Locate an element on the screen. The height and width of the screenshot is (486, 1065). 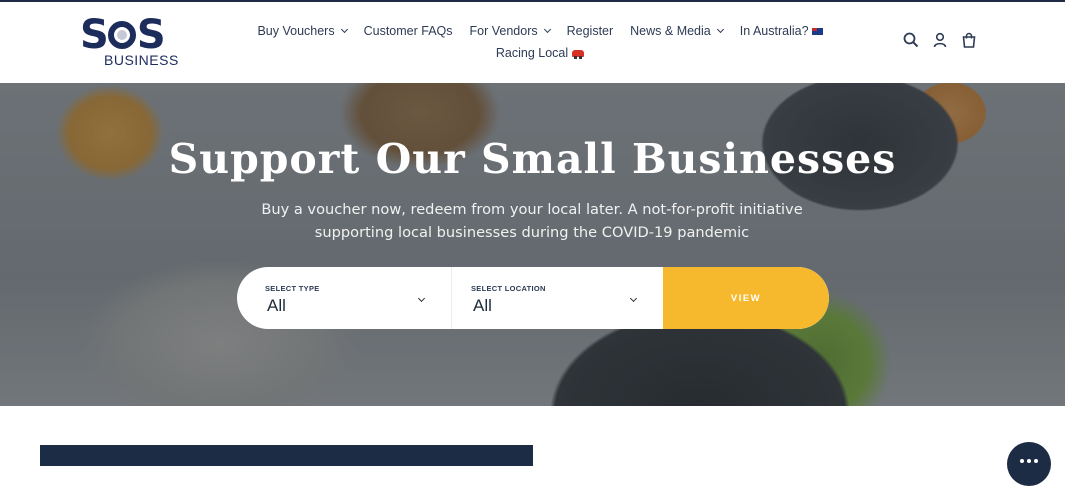
logo-circle is located at coordinates (121, 35).